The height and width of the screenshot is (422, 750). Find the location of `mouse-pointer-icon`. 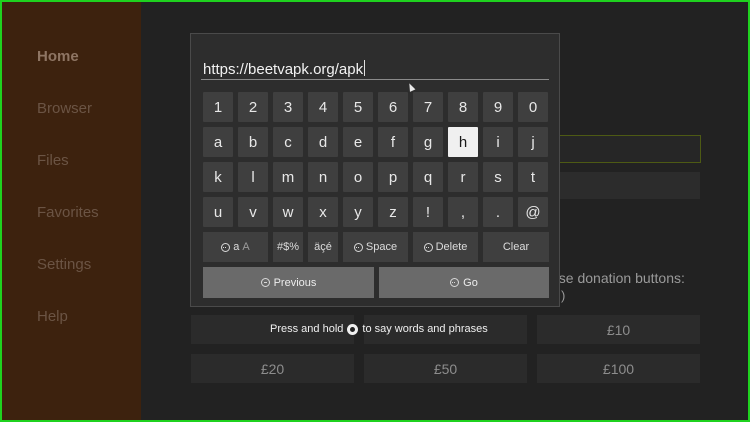

mouse-pointer-icon is located at coordinates (411, 87).